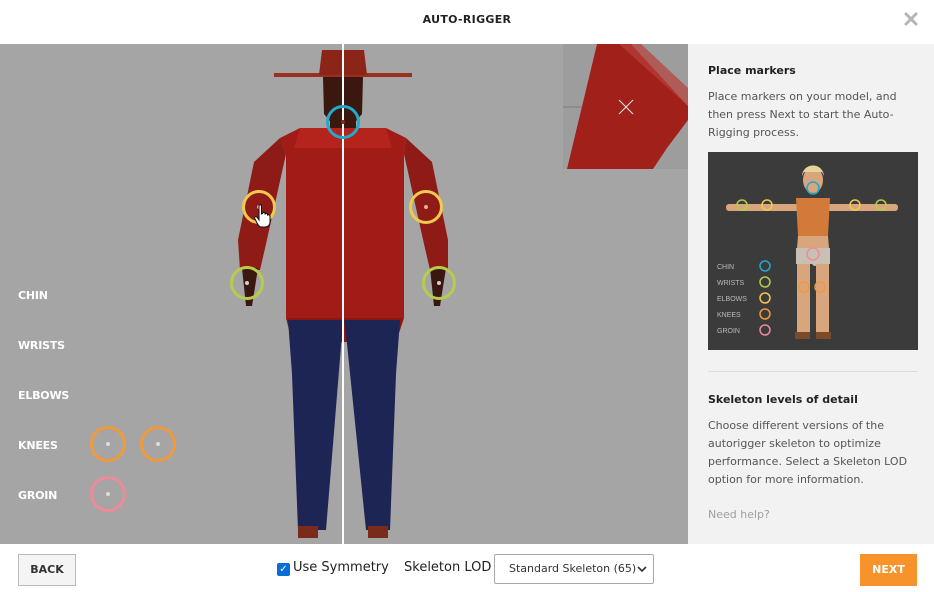 The height and width of the screenshot is (592, 934). What do you see at coordinates (783, 399) in the screenshot?
I see `lod-heading: Skeleton levels of detail` at bounding box center [783, 399].